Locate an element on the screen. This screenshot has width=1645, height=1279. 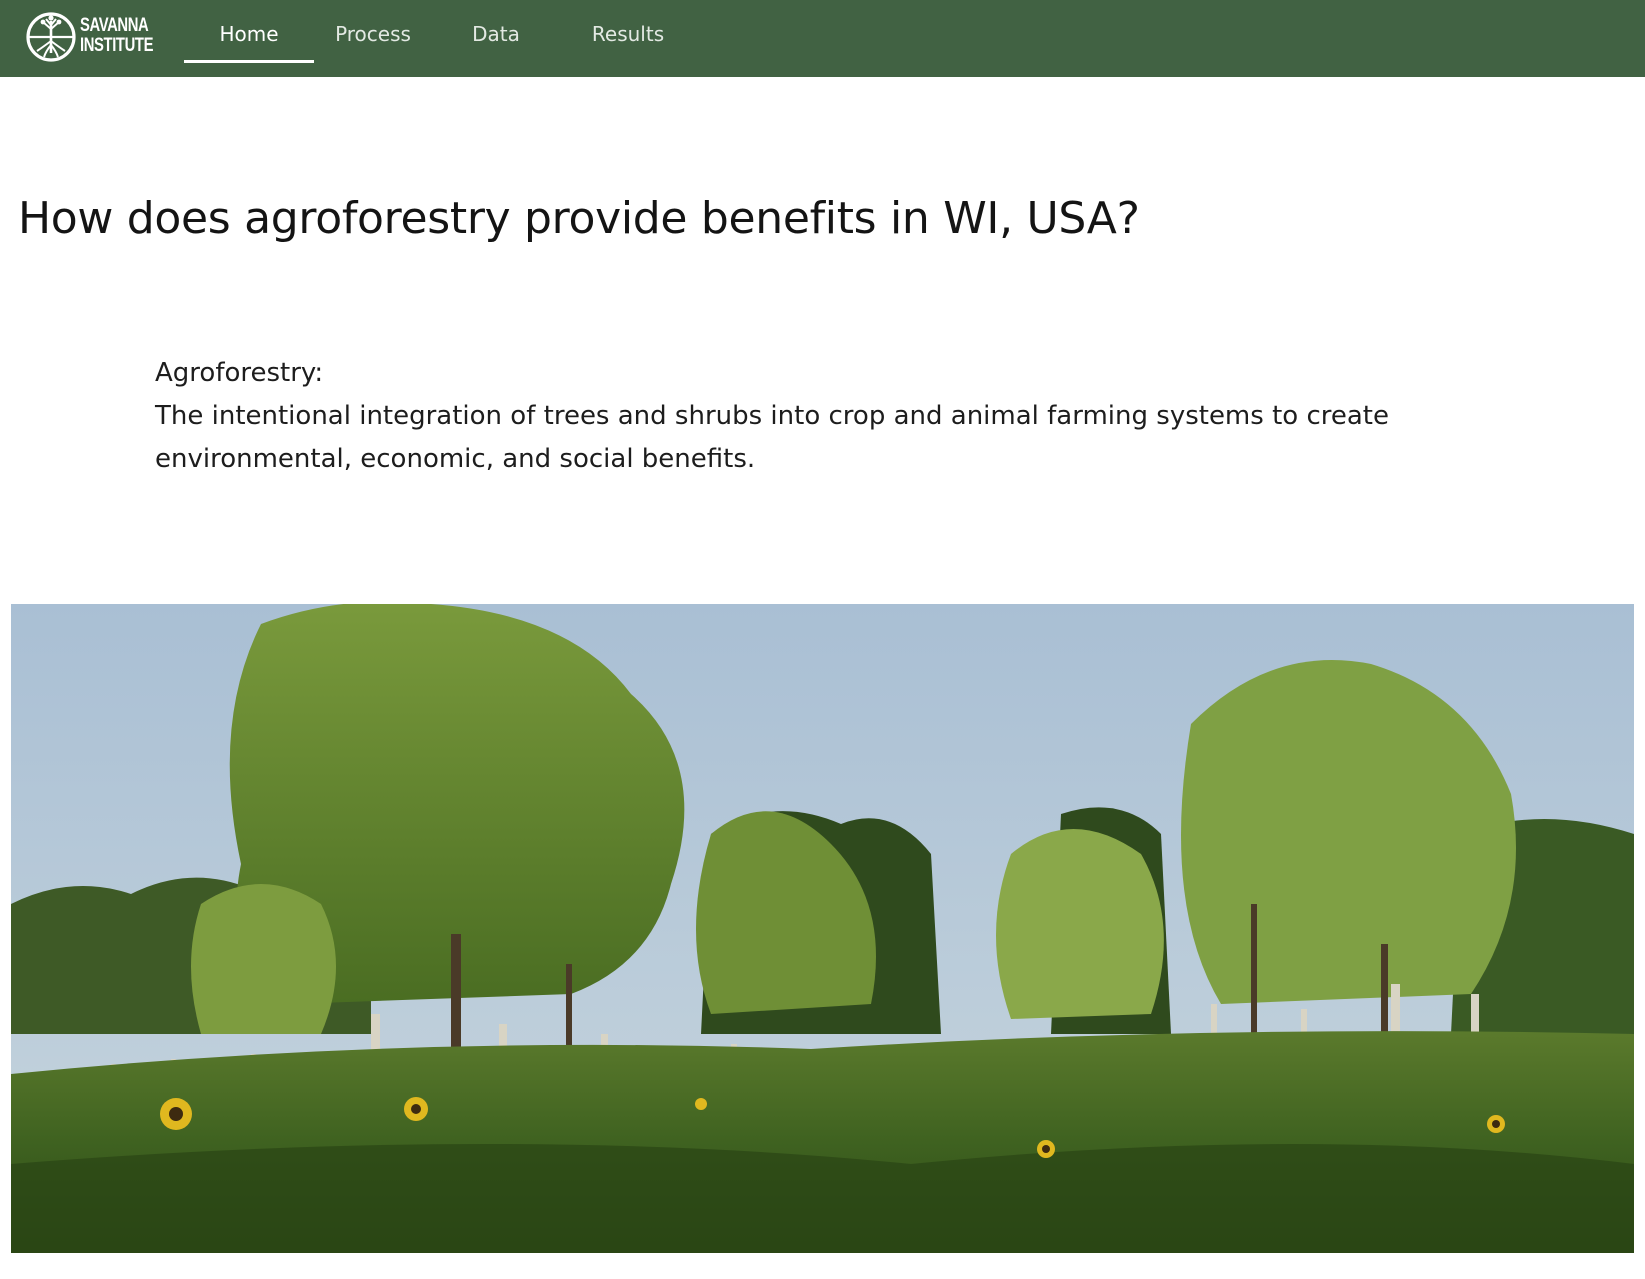
nav-item-results: Results is located at coordinates (628, 30).